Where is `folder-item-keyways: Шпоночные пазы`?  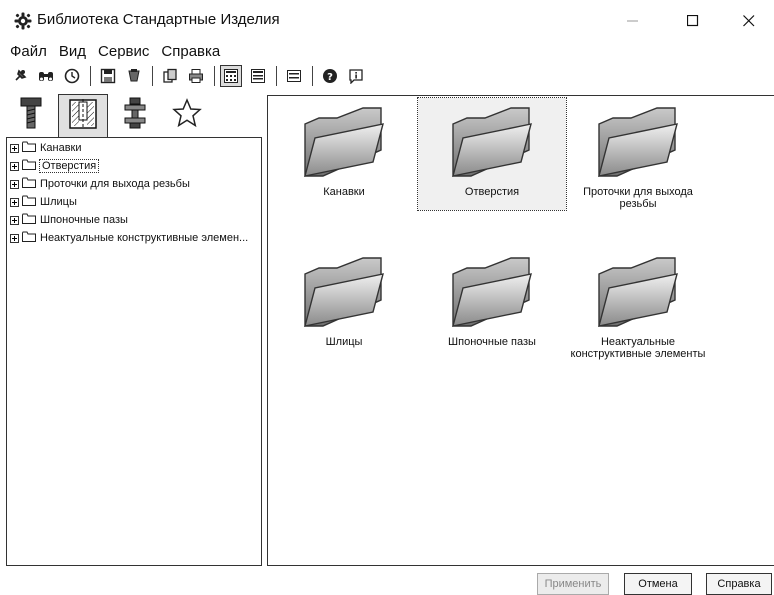
folder-item-keyways: Шпоночные пазы is located at coordinates (492, 306).